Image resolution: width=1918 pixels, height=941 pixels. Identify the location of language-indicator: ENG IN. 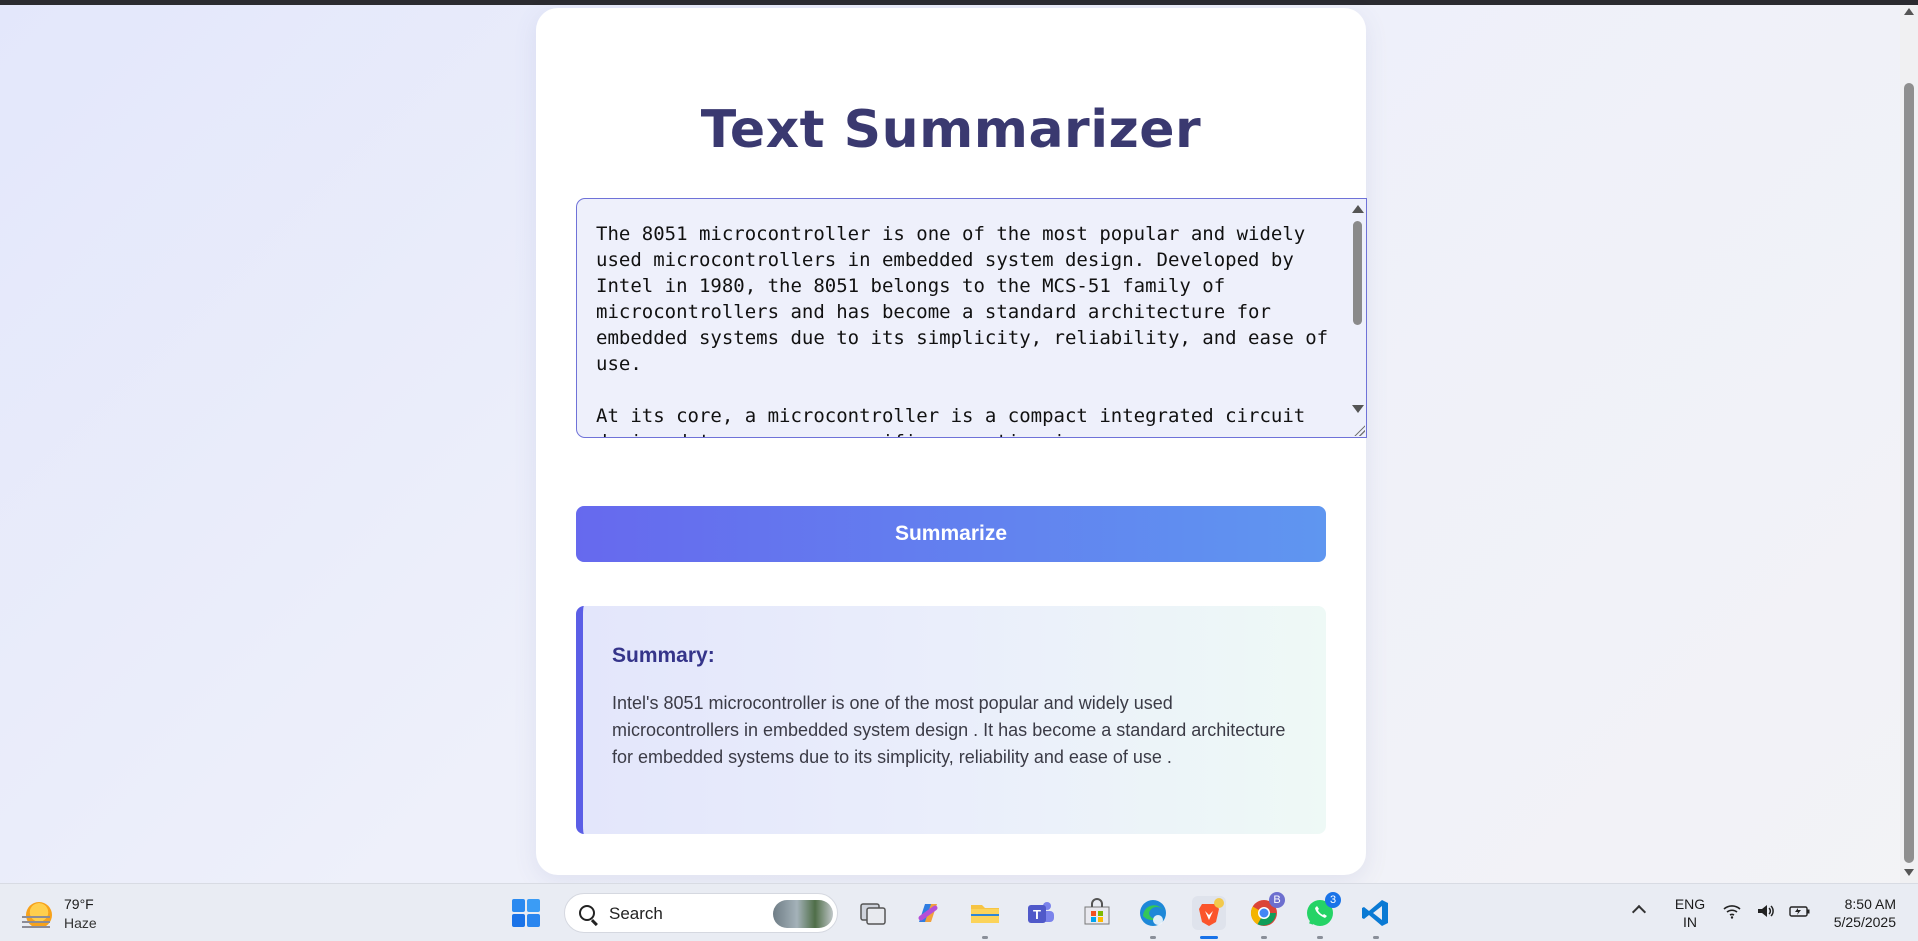
(1690, 913).